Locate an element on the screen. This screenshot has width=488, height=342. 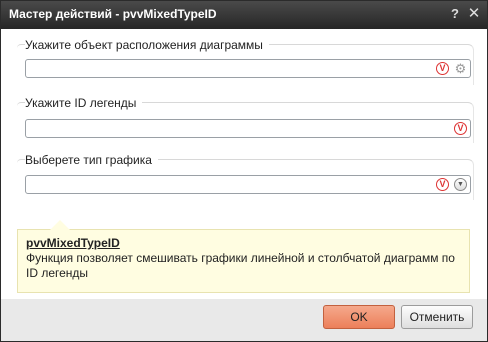
gear-icon: ⚙ is located at coordinates (460, 68).